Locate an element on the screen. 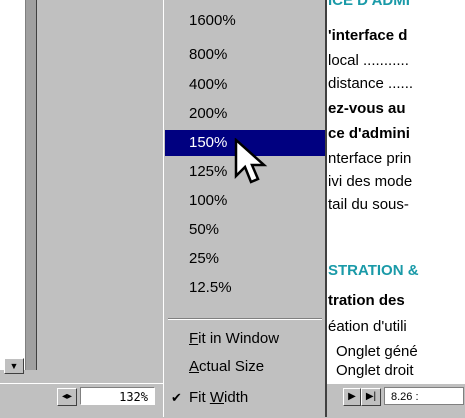 Image resolution: width=465 pixels, height=418 pixels. triangle-right-icon: ▶ is located at coordinates (352, 397).